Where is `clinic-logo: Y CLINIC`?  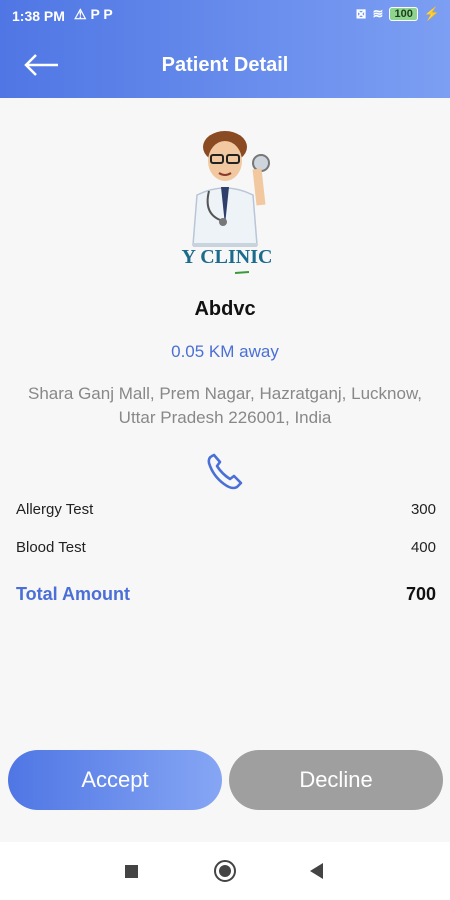
clinic-logo: Y CLINIC is located at coordinates (227, 202).